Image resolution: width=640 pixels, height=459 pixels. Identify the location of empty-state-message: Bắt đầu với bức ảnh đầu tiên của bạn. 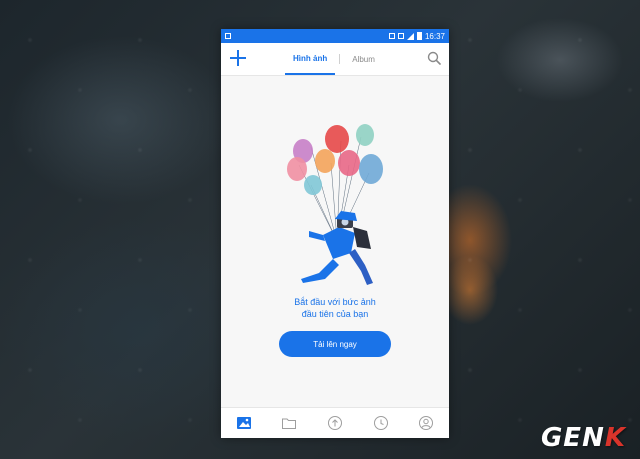
(335, 308).